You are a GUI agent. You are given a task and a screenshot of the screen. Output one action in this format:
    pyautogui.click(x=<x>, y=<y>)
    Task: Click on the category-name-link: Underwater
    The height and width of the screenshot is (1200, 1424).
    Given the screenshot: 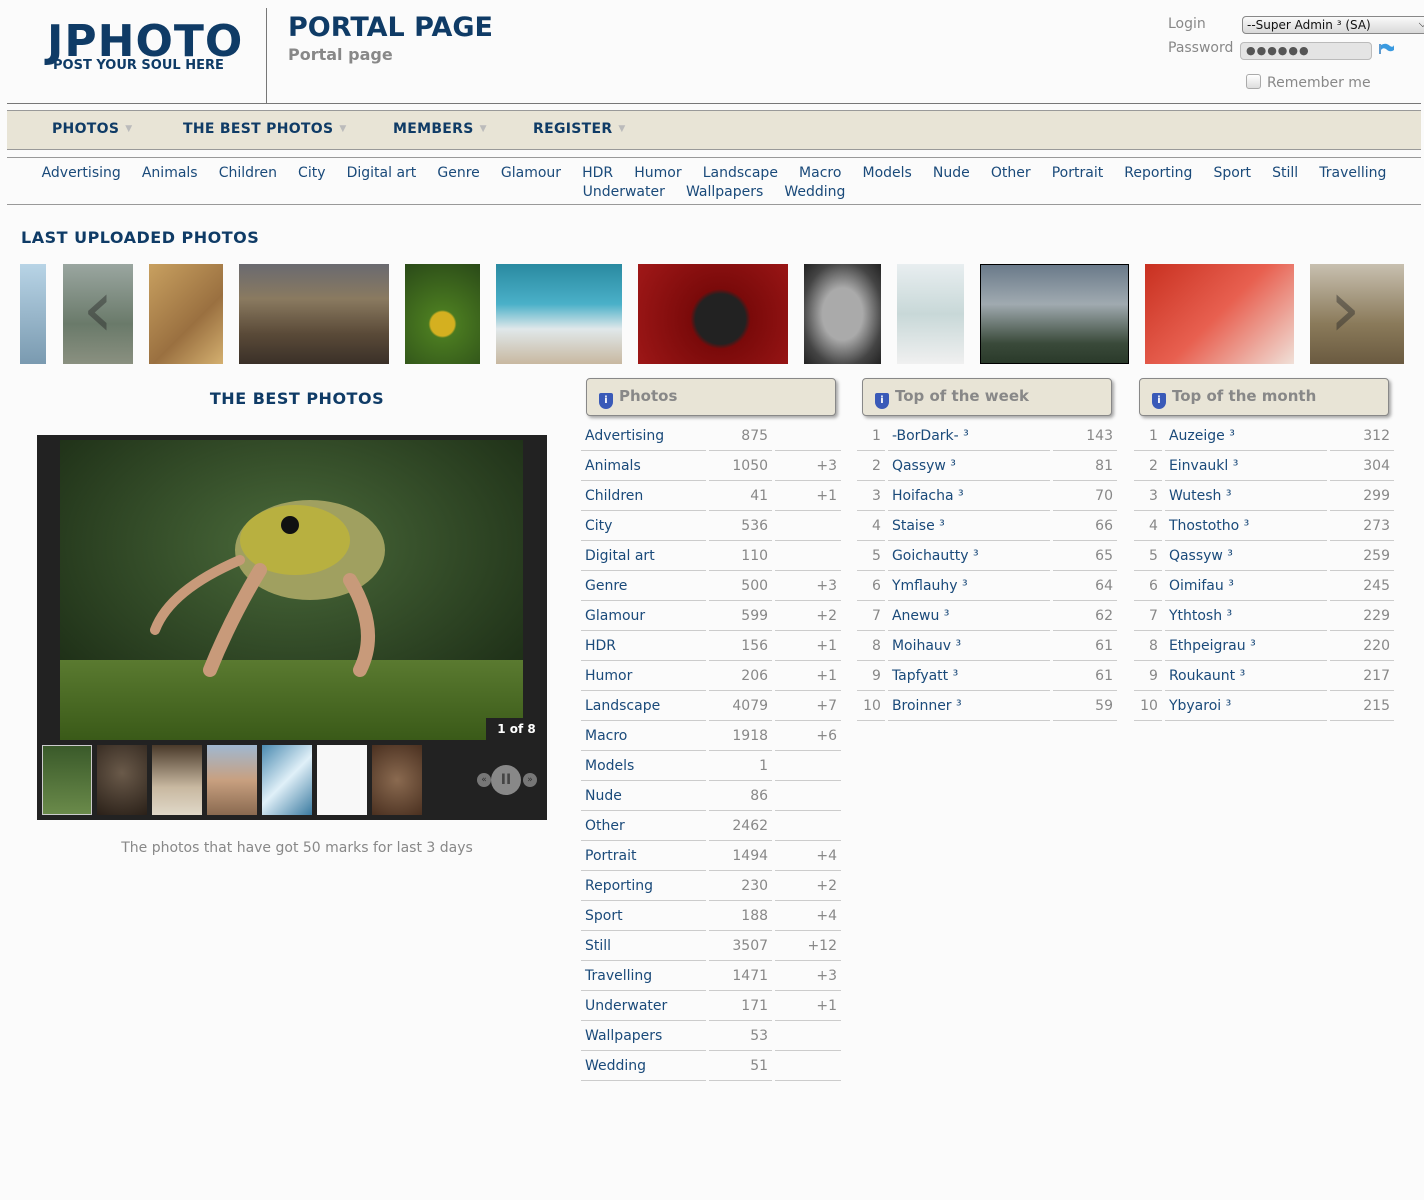 What is the action you would take?
    pyautogui.click(x=643, y=1006)
    